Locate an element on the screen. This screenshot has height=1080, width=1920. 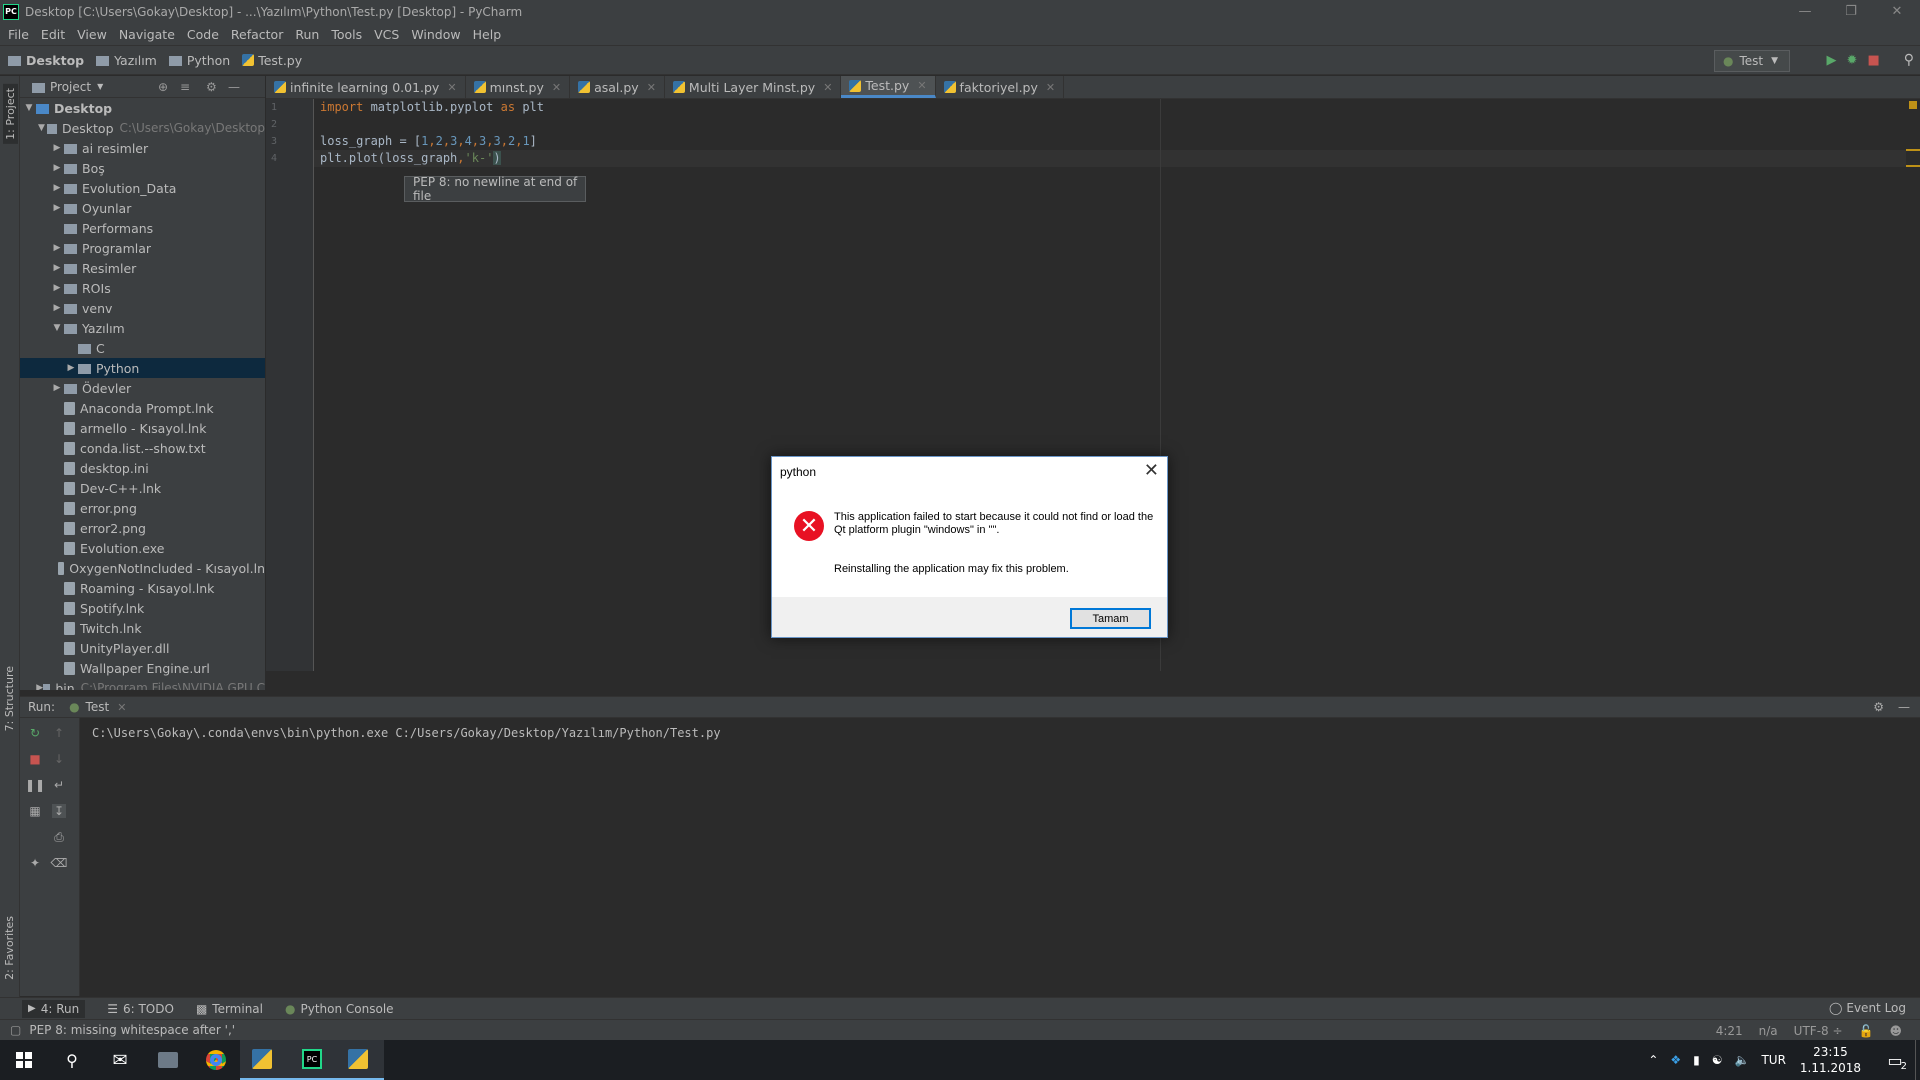
restore-button: ❐ is located at coordinates (1851, 11).